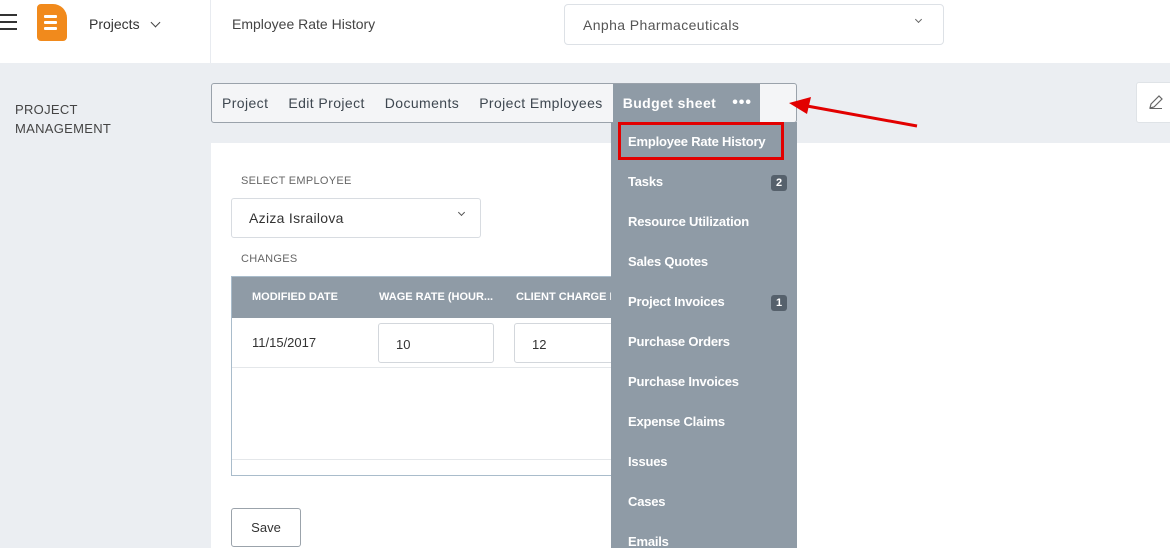 The width and height of the screenshot is (1170, 548). I want to click on menu-item-employee-rate-history: Employee Rate History, so click(697, 141).